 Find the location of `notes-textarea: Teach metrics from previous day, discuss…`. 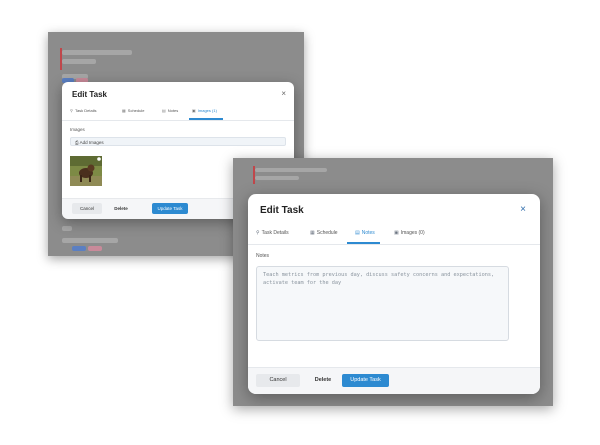

notes-textarea: Teach metrics from previous day, discuss… is located at coordinates (382, 303).